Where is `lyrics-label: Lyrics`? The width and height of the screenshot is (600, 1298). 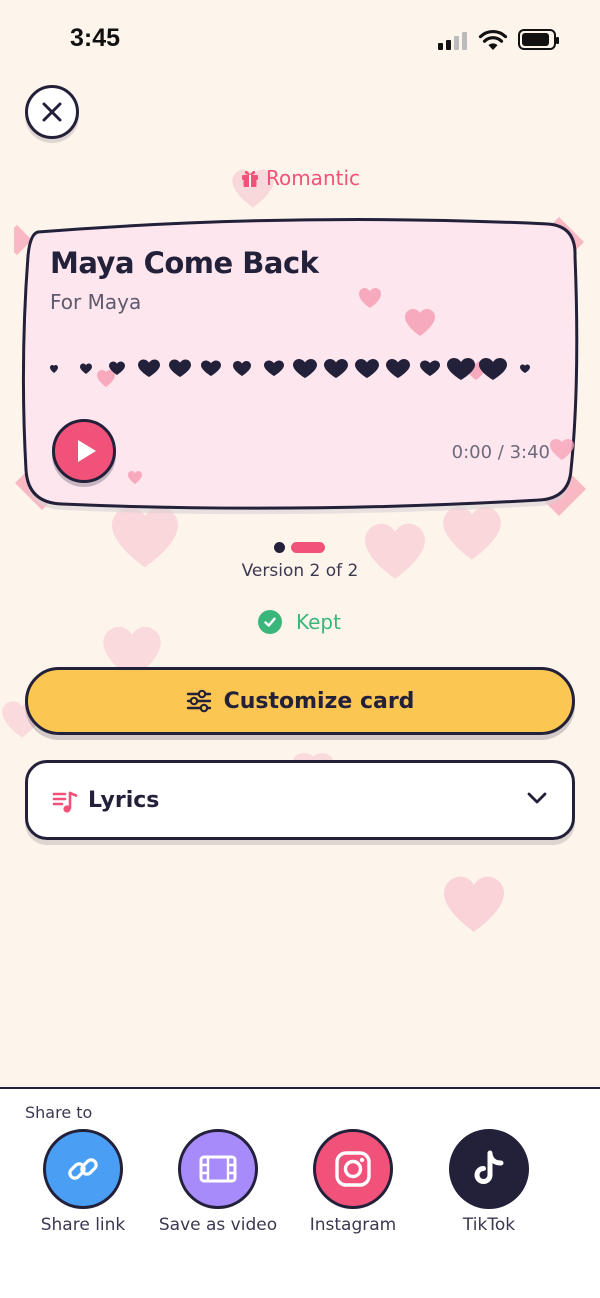 lyrics-label: Lyrics is located at coordinates (124, 800).